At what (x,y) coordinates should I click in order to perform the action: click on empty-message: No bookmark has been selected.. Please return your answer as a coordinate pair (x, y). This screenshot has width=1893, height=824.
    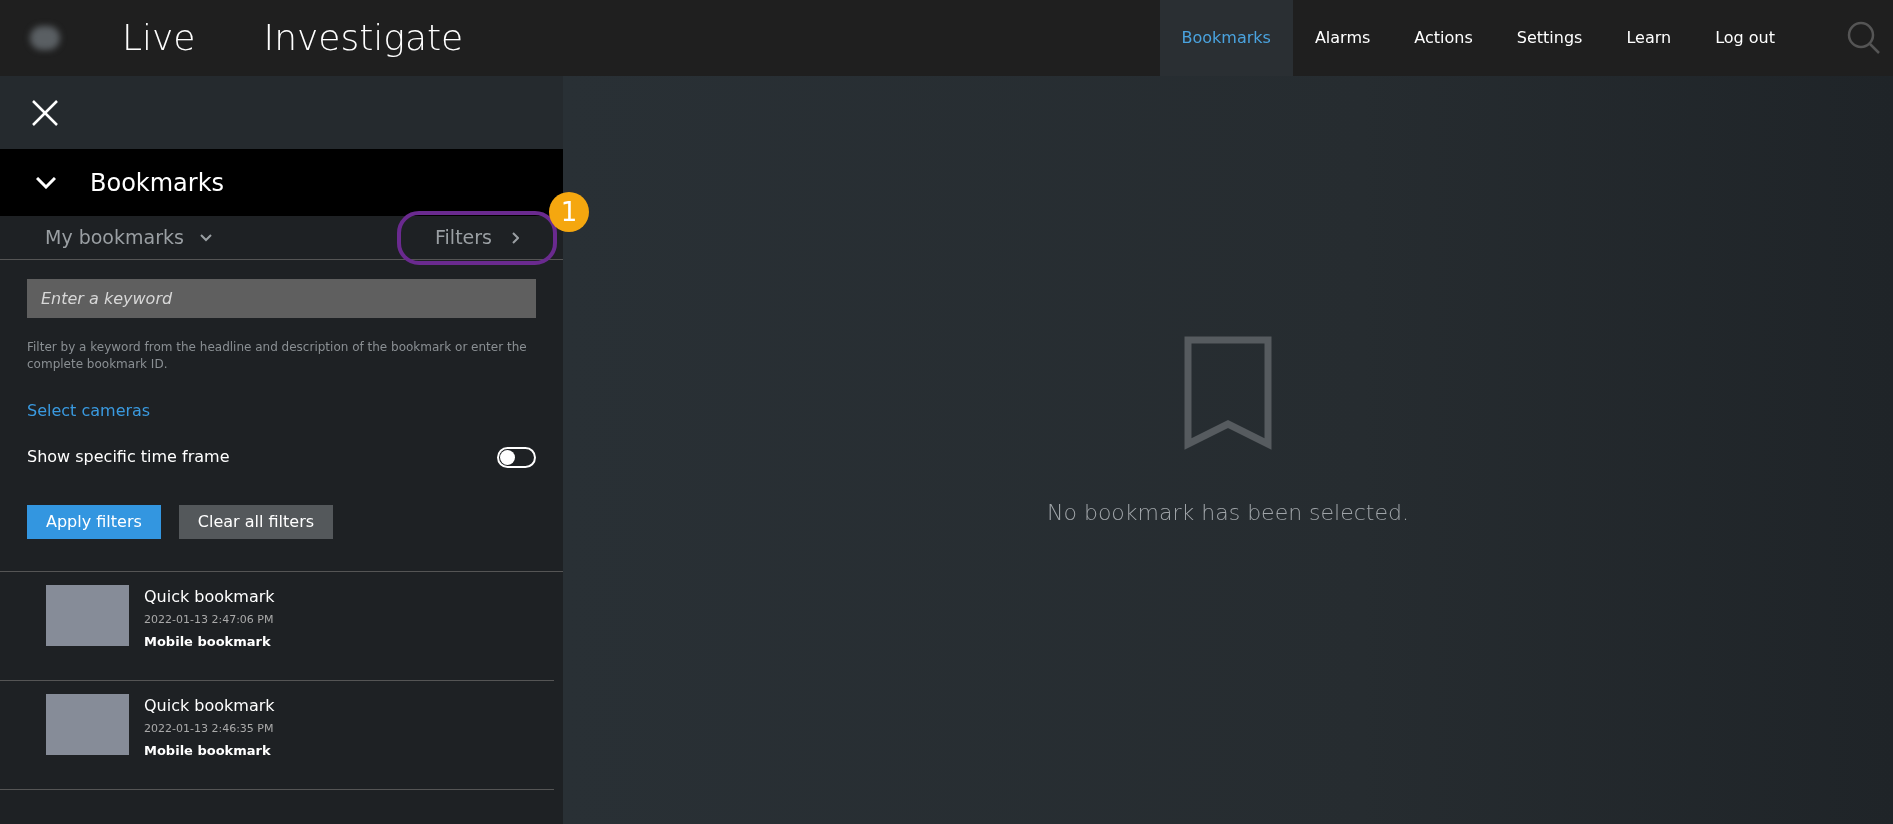
    Looking at the image, I should click on (1228, 513).